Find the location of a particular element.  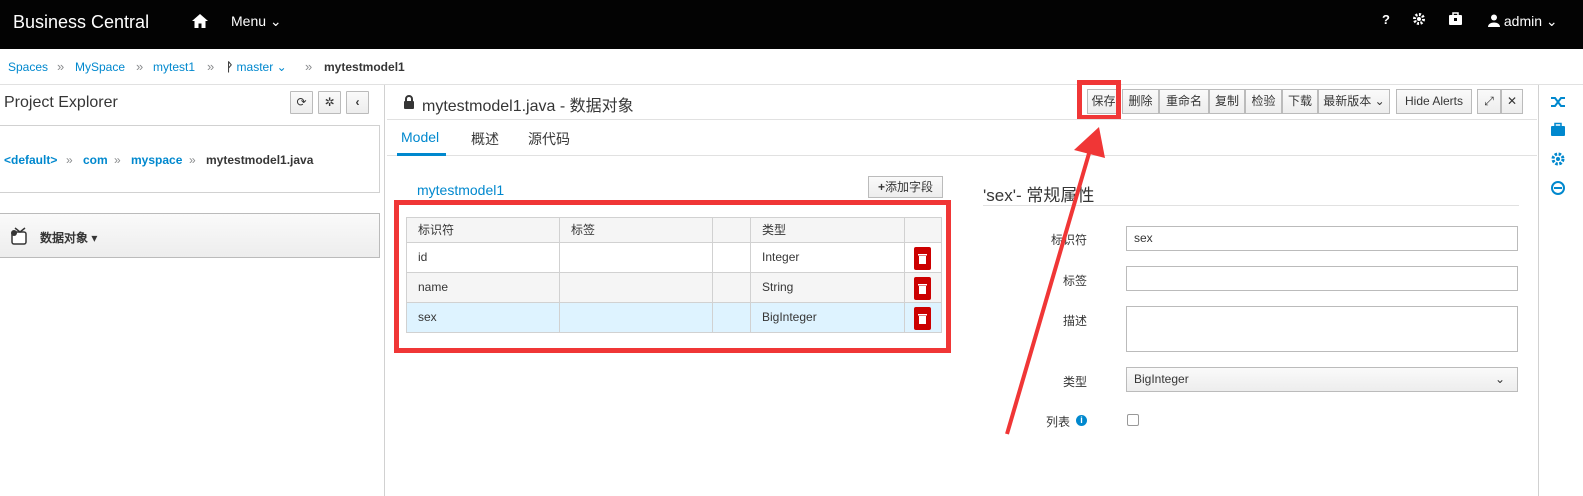

tabs-divider is located at coordinates (962, 155).